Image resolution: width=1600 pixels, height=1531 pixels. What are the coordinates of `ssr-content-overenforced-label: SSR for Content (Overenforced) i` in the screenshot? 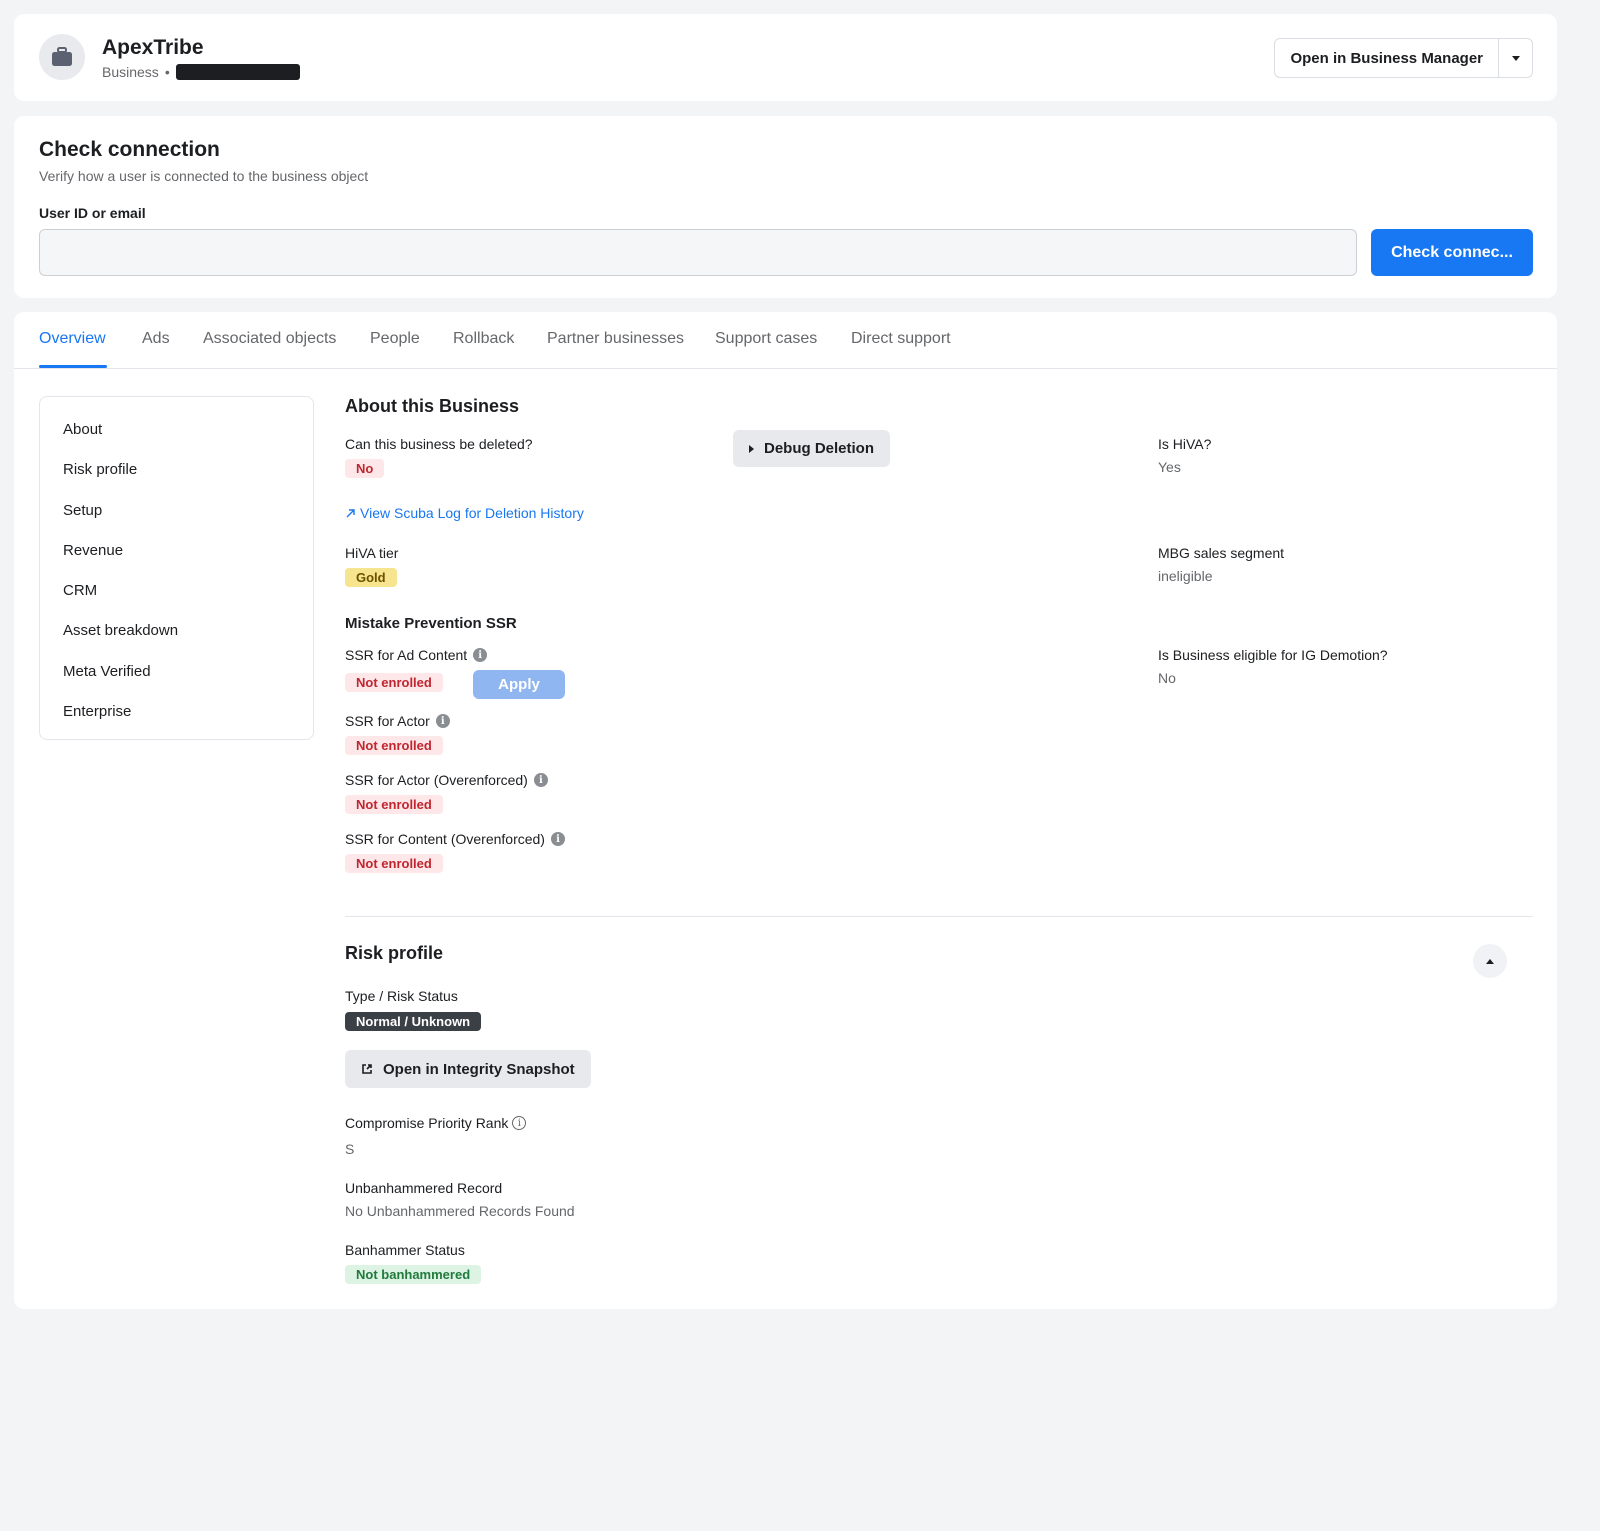 It's located at (455, 839).